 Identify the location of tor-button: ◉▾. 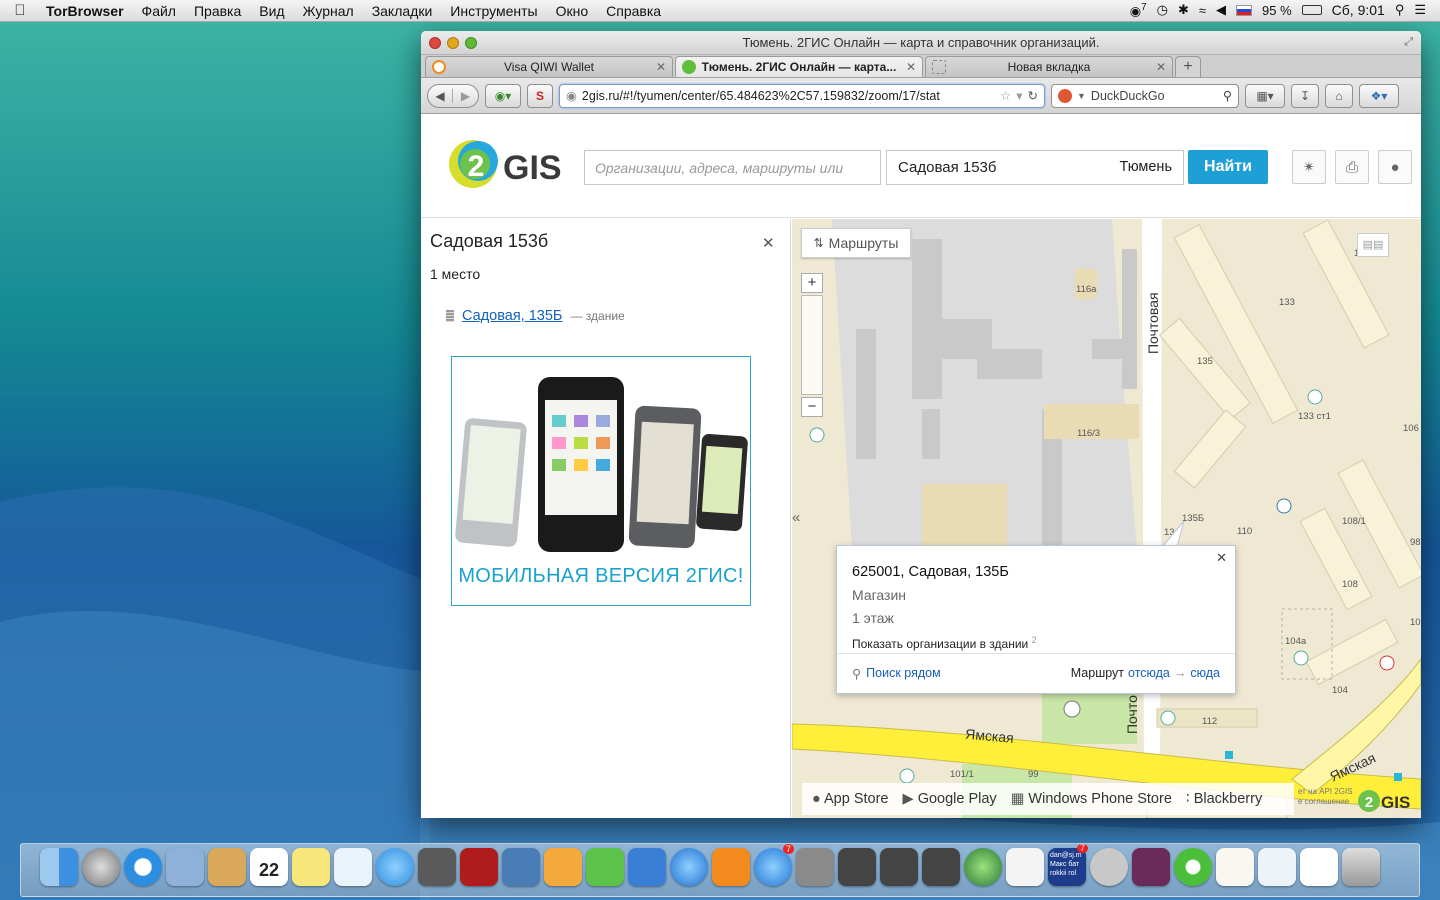
(503, 95).